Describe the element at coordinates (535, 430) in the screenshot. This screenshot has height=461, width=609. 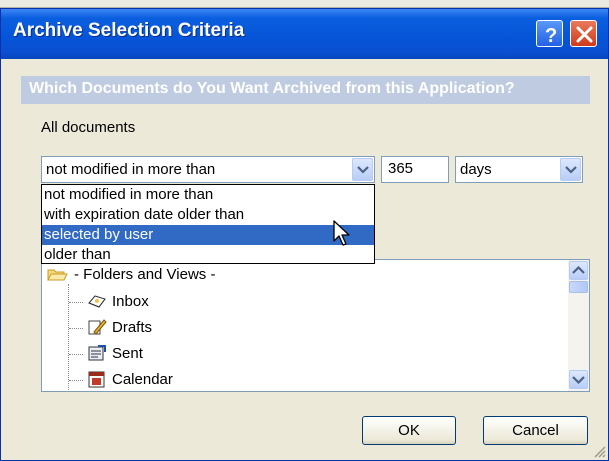
I see `cancel-button: Cancel` at that location.